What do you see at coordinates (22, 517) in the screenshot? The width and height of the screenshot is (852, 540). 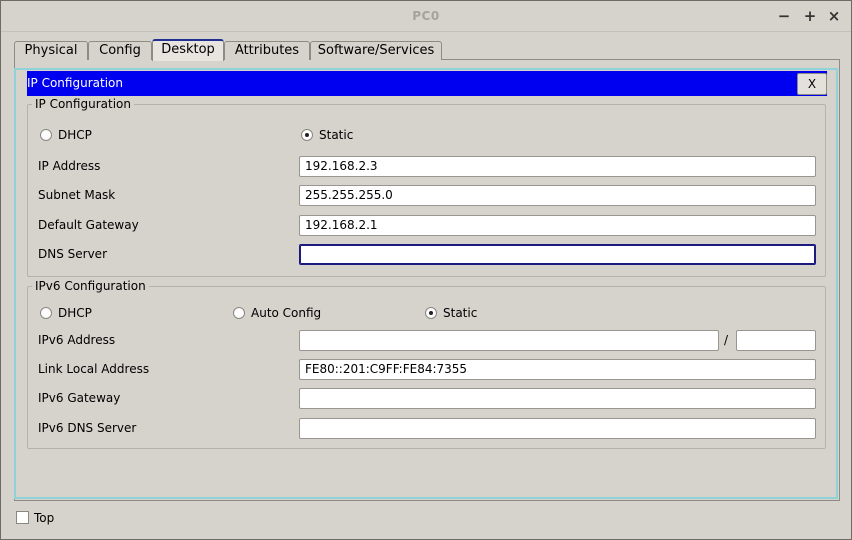 I see `top-checkbox` at bounding box center [22, 517].